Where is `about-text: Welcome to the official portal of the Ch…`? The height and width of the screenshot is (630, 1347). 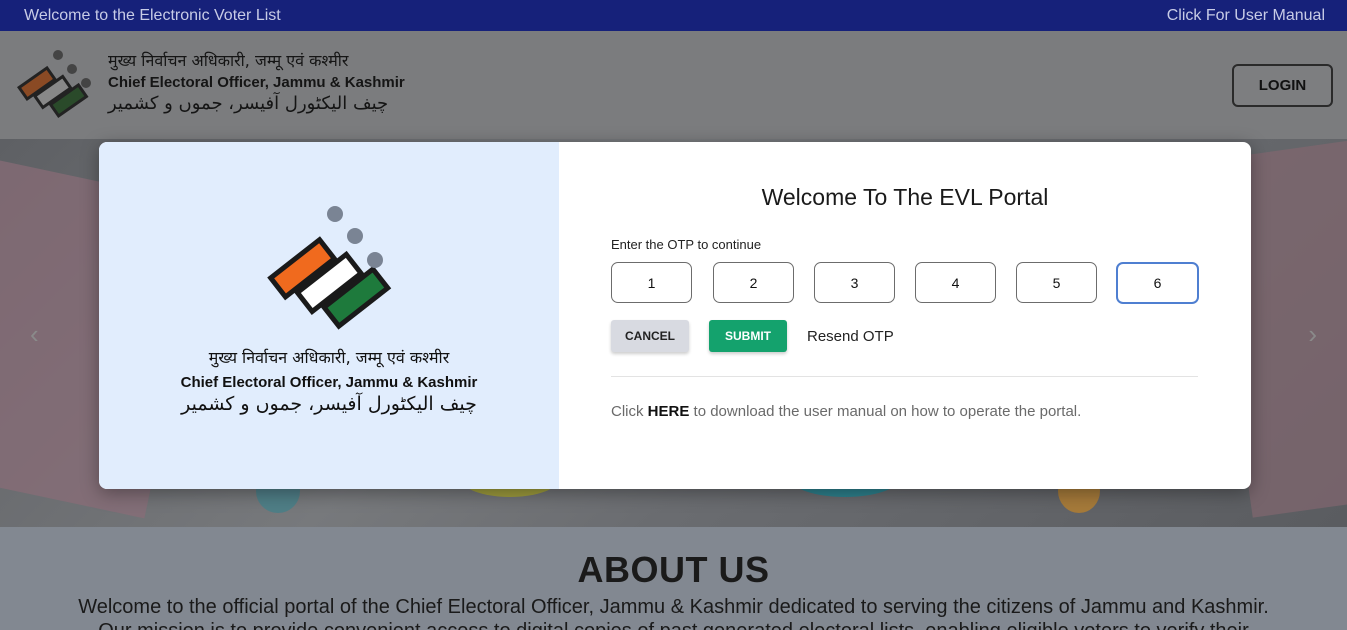 about-text: Welcome to the official portal of the Ch… is located at coordinates (673, 613).